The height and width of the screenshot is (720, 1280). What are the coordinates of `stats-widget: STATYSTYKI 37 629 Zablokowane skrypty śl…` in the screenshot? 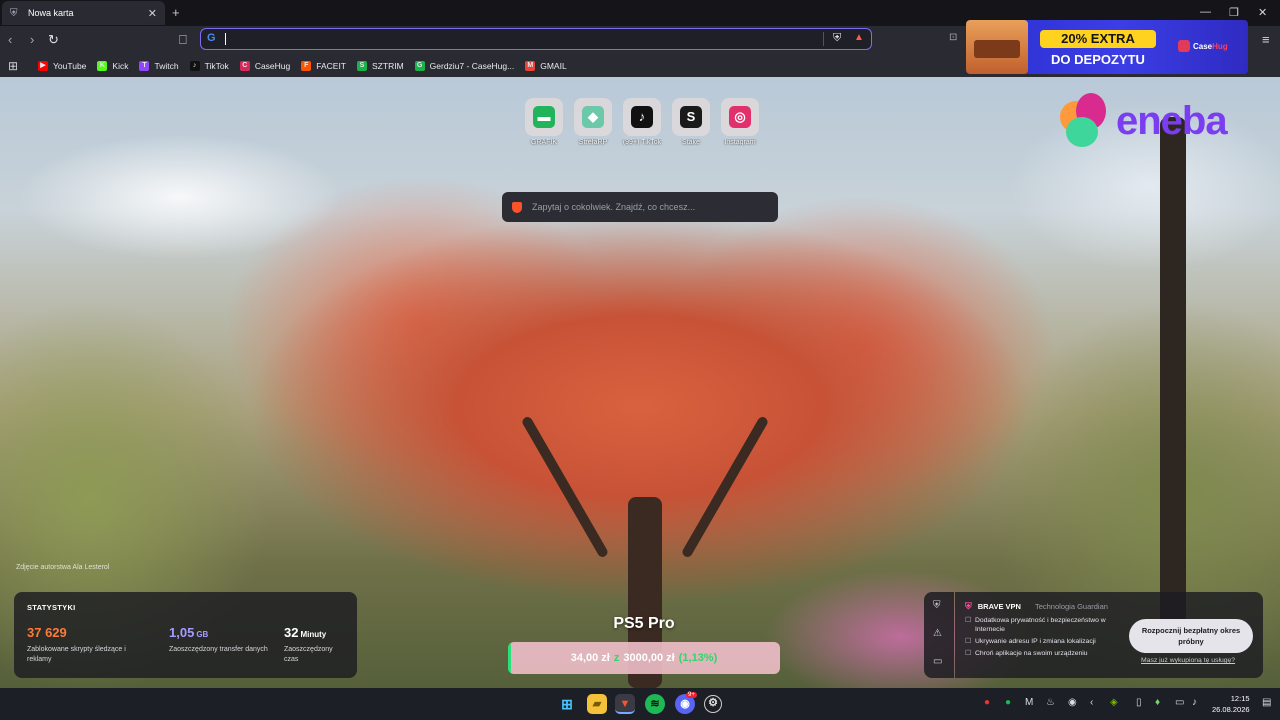 It's located at (185, 635).